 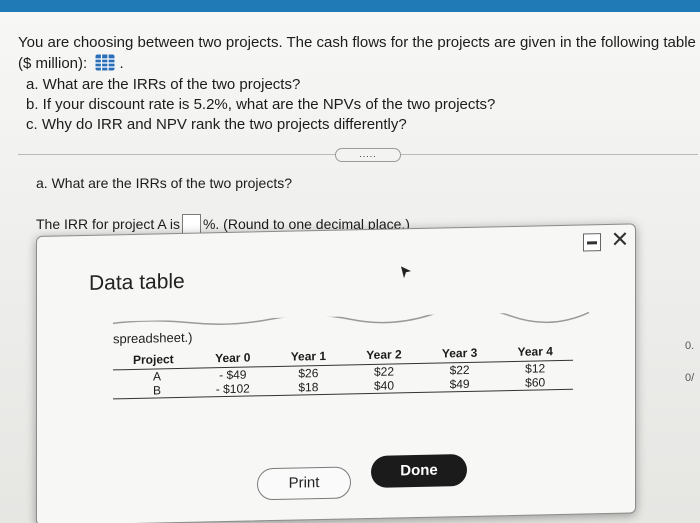 What do you see at coordinates (384, 354) in the screenshot?
I see `col-header-year2: Year 2` at bounding box center [384, 354].